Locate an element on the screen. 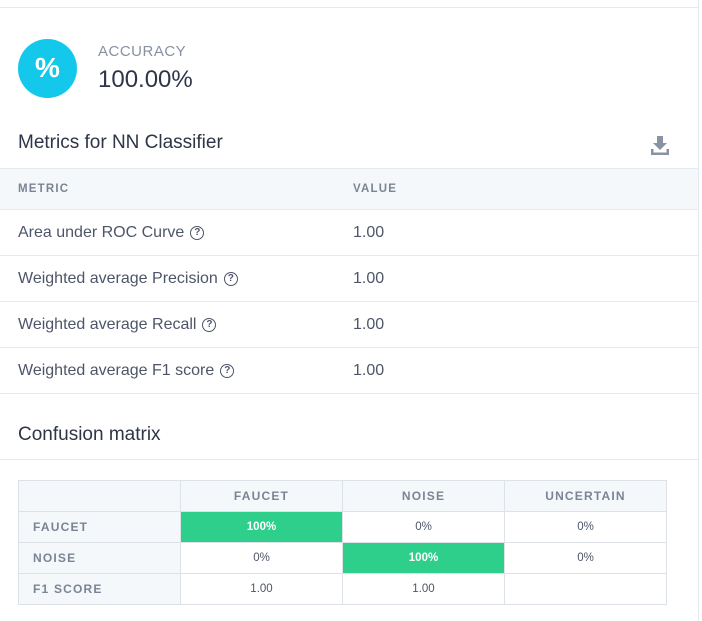 This screenshot has height=621, width=702. table-row: F1 SCORE 1.00 1.00 is located at coordinates (342, 589).